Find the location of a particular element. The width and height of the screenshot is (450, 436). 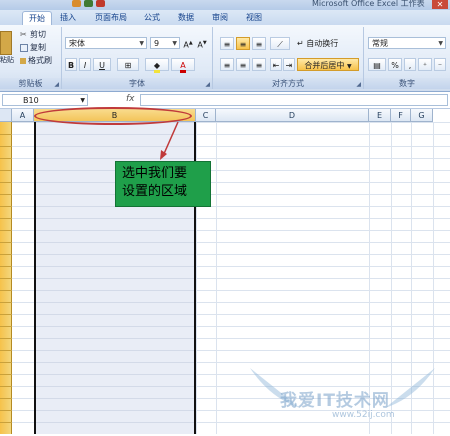

annotation-callout: 选中我们要 设置的区域 is located at coordinates (163, 184).